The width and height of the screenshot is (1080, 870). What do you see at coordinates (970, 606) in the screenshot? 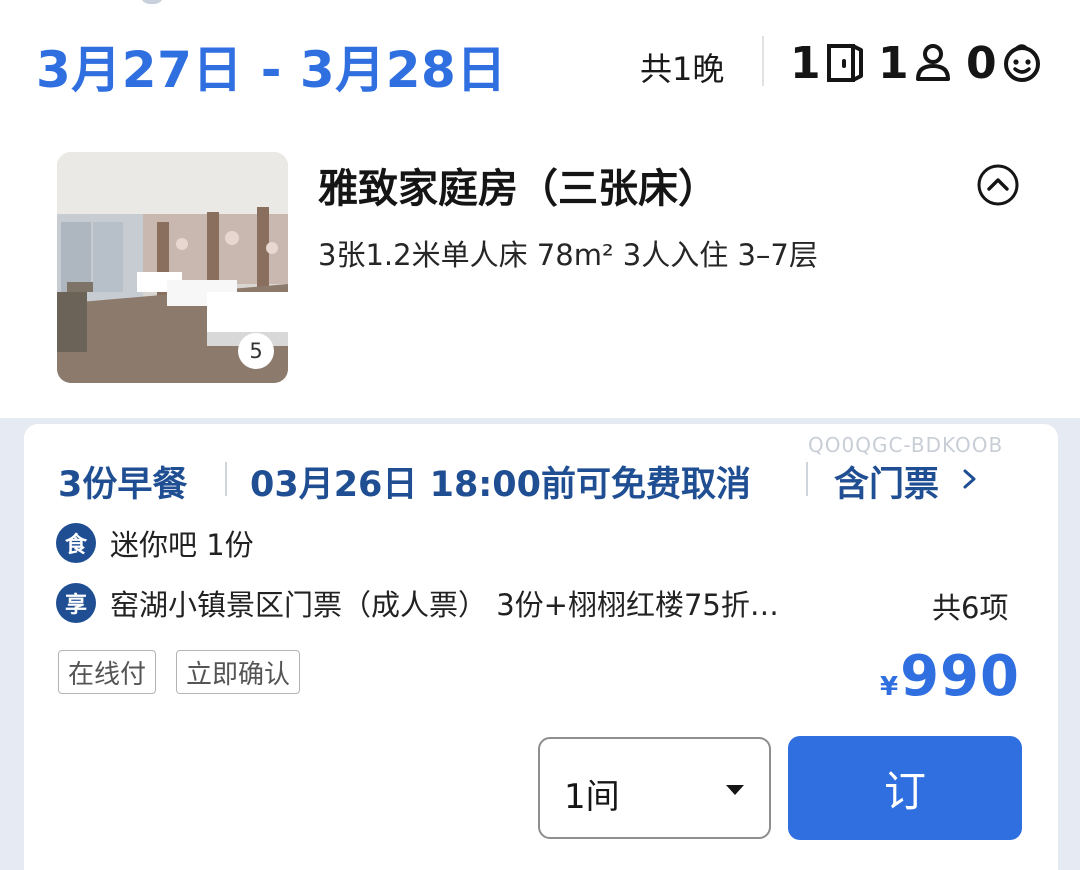
I see `perk-total-count: 共6项` at bounding box center [970, 606].